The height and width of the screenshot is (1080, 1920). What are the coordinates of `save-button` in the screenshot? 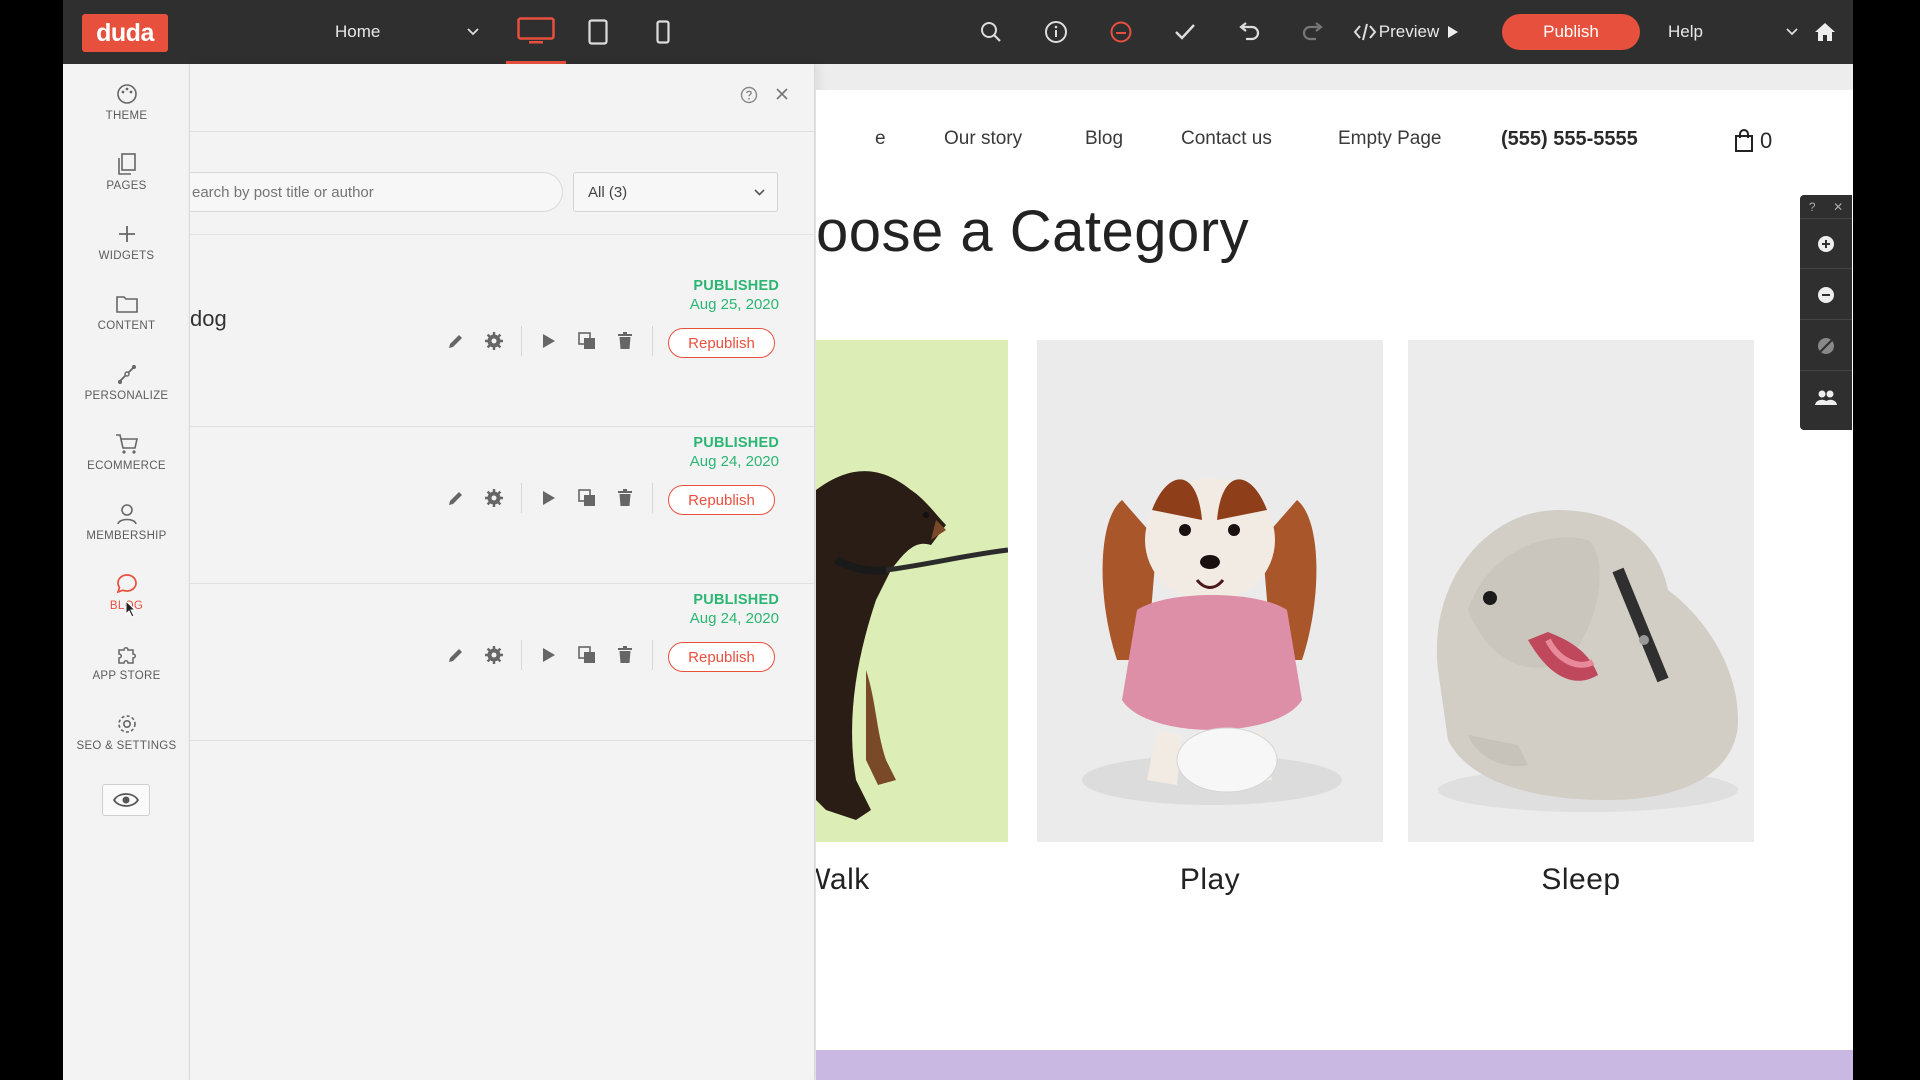 It's located at (1185, 32).